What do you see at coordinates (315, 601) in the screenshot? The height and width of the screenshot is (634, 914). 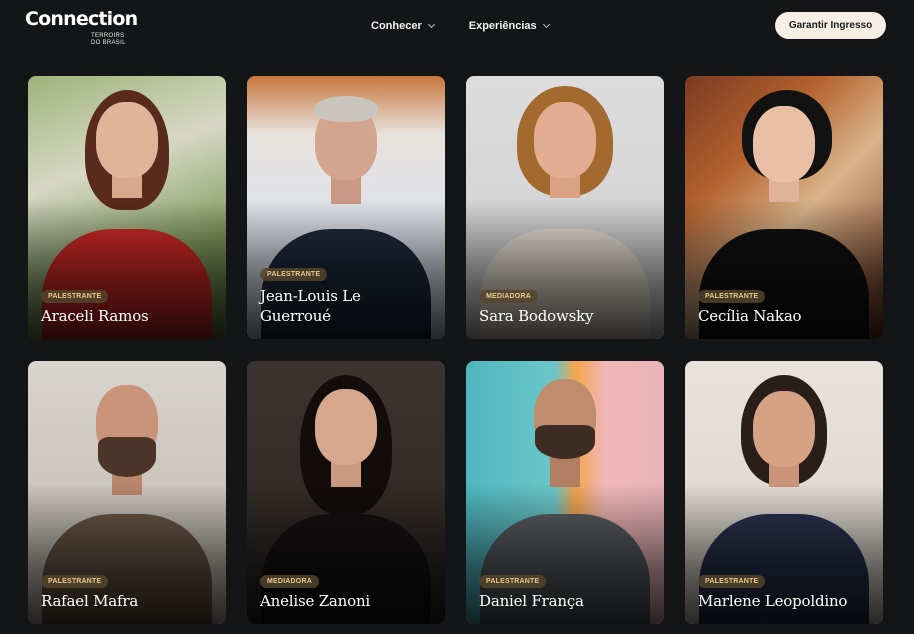 I see `speaker-name: Anelise Zanoni` at bounding box center [315, 601].